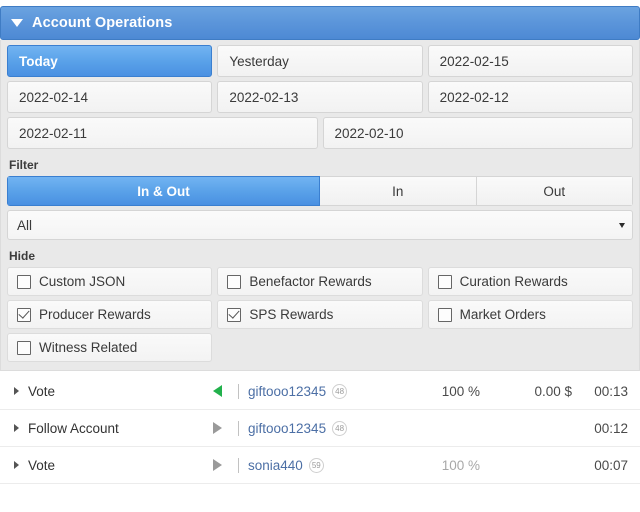 The image size is (640, 512). I want to click on operation-name: Follow Account, so click(73, 428).